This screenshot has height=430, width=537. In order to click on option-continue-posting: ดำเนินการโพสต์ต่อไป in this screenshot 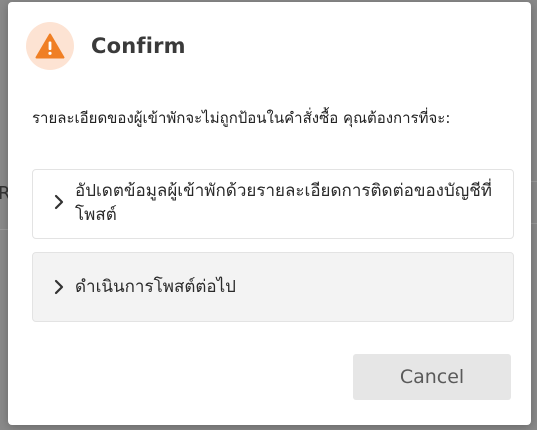, I will do `click(273, 287)`.